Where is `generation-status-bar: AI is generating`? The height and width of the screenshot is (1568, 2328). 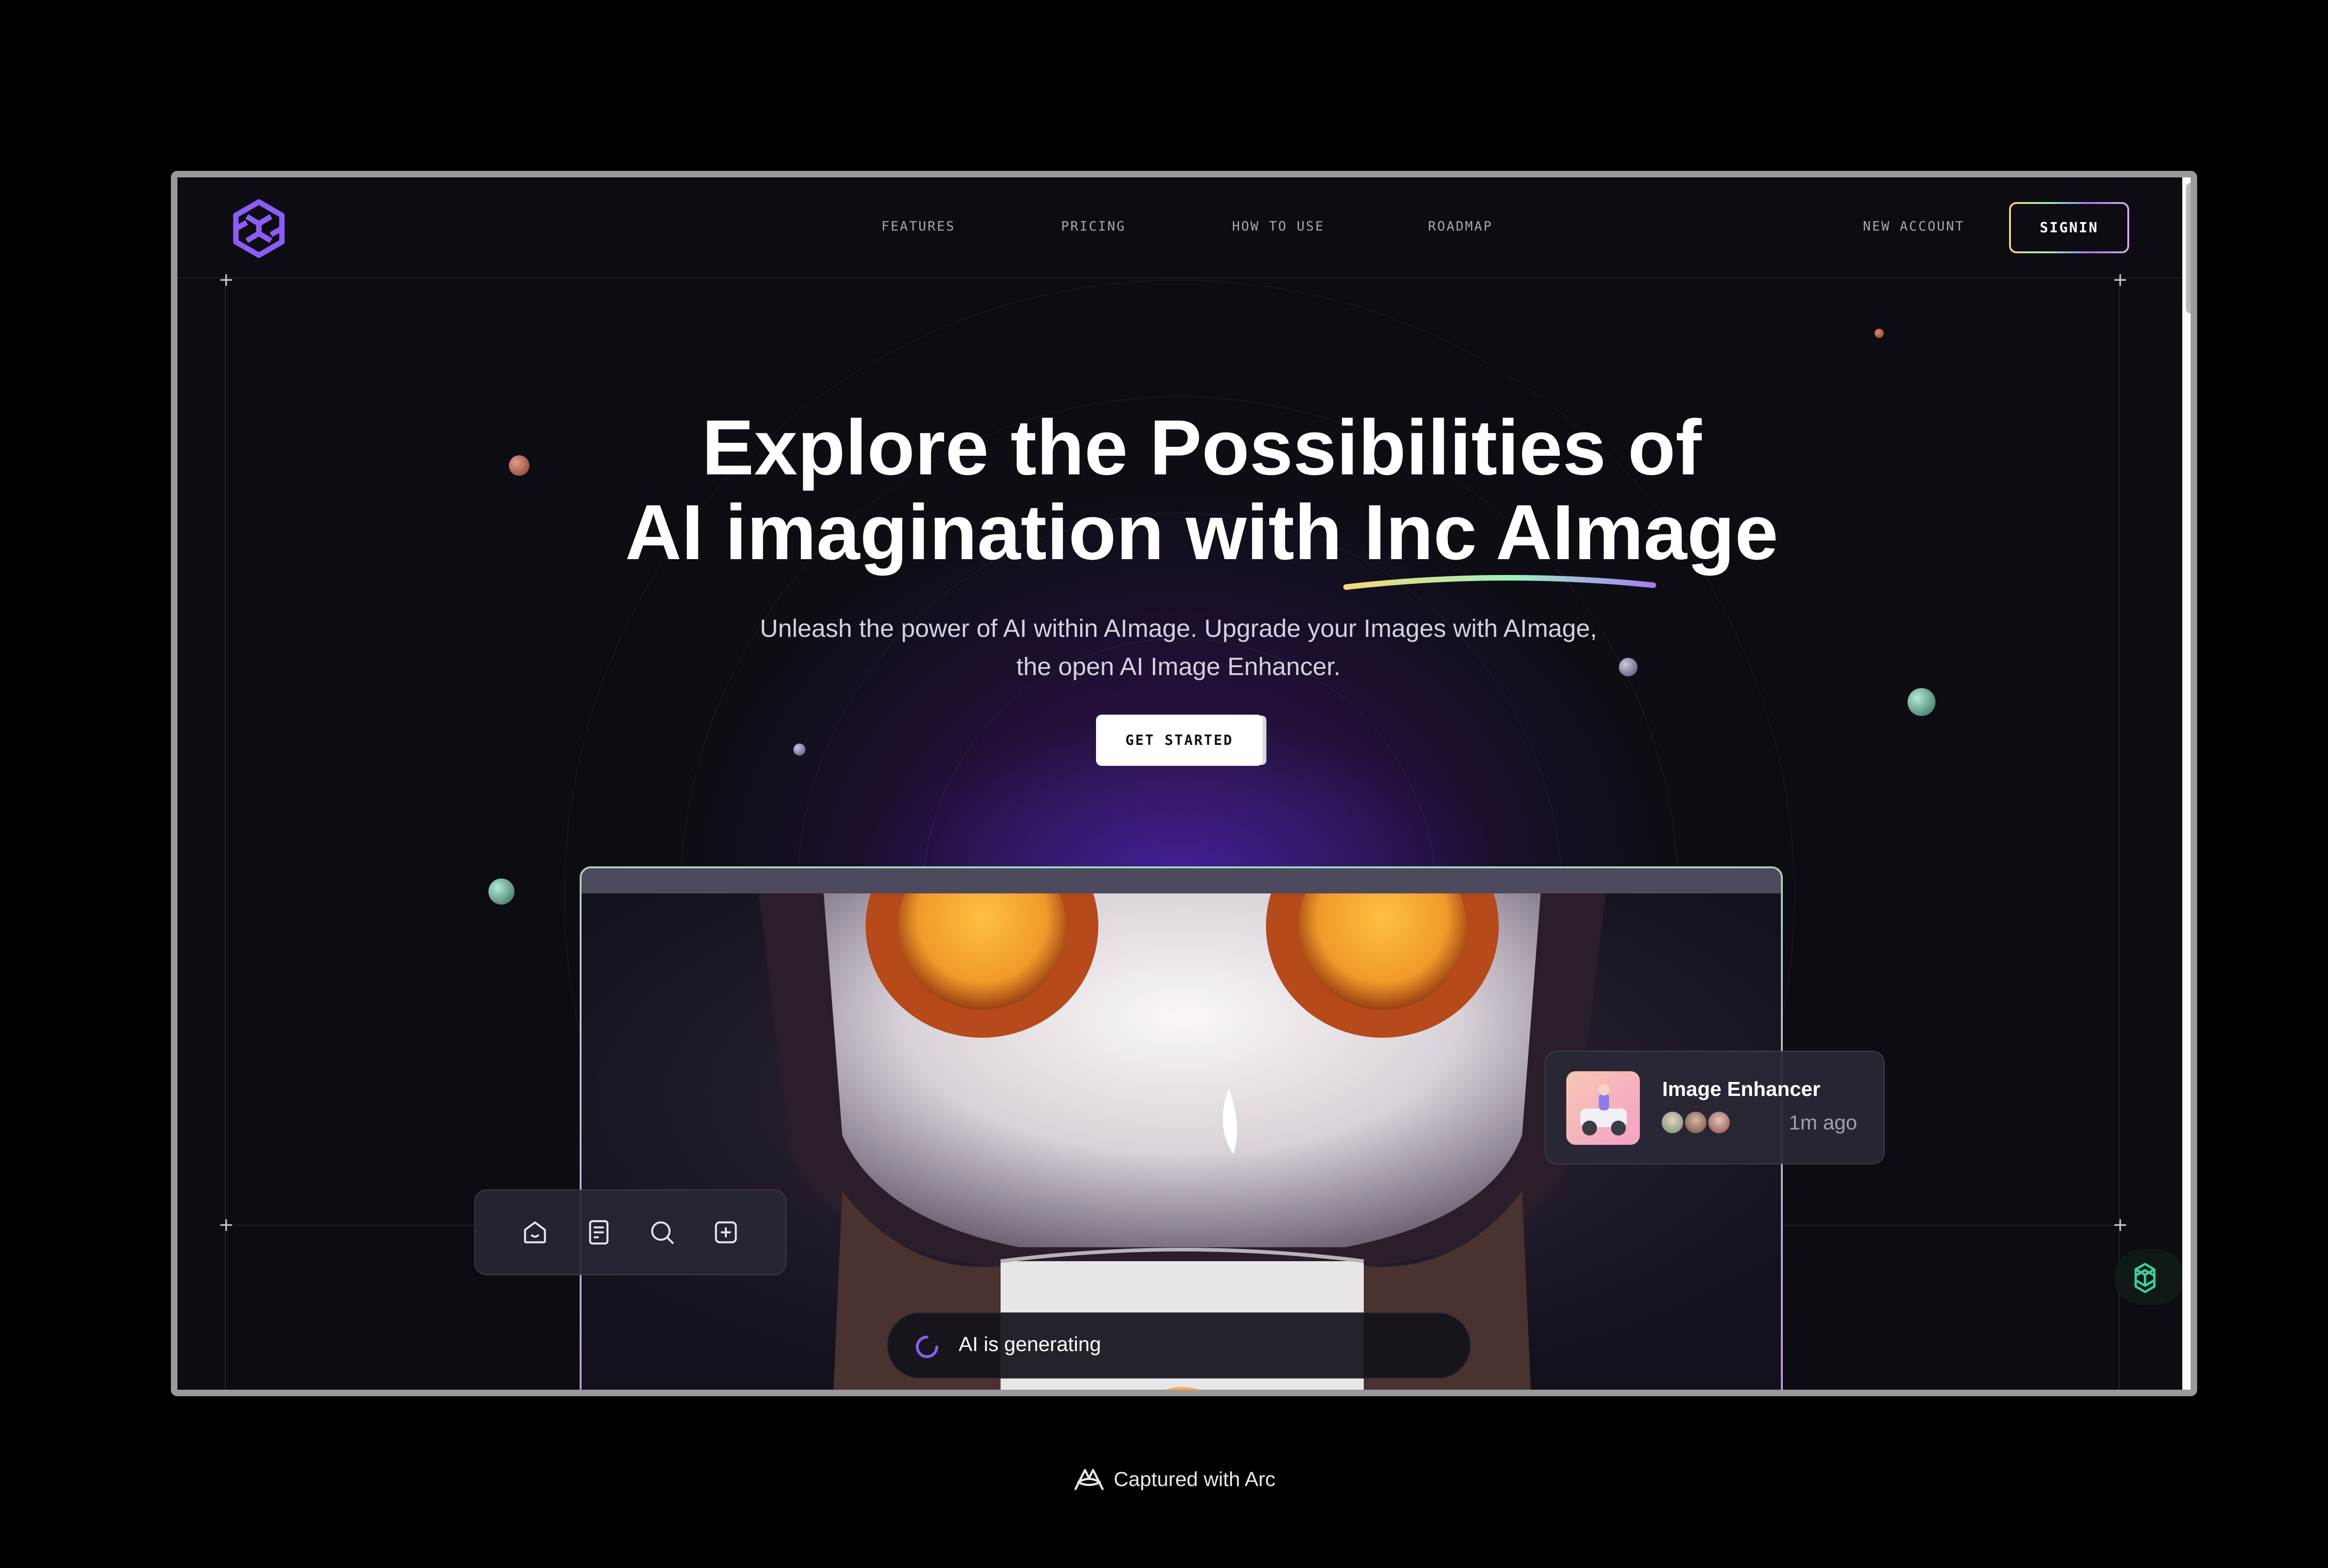
generation-status-bar: AI is generating is located at coordinates (1179, 1345).